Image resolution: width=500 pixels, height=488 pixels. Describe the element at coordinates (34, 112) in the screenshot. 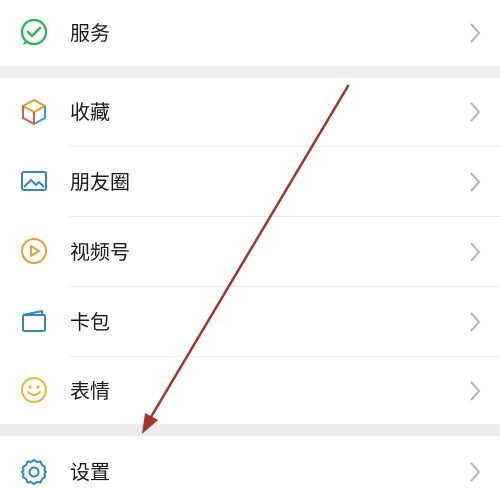

I see `cube-icon` at that location.